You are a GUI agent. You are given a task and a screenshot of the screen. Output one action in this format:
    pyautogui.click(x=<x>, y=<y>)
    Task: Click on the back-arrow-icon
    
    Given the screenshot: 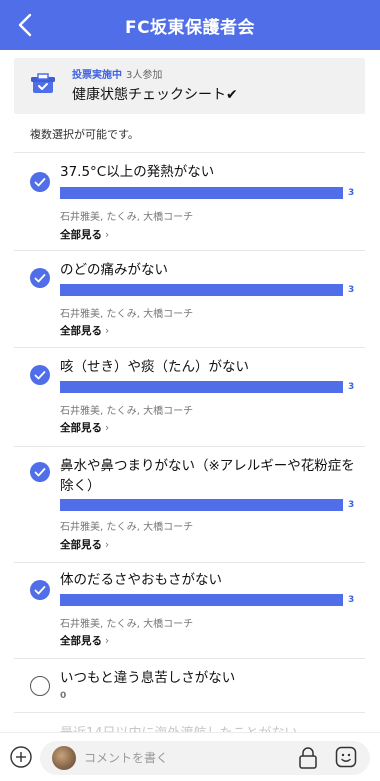 What is the action you would take?
    pyautogui.click(x=26, y=25)
    